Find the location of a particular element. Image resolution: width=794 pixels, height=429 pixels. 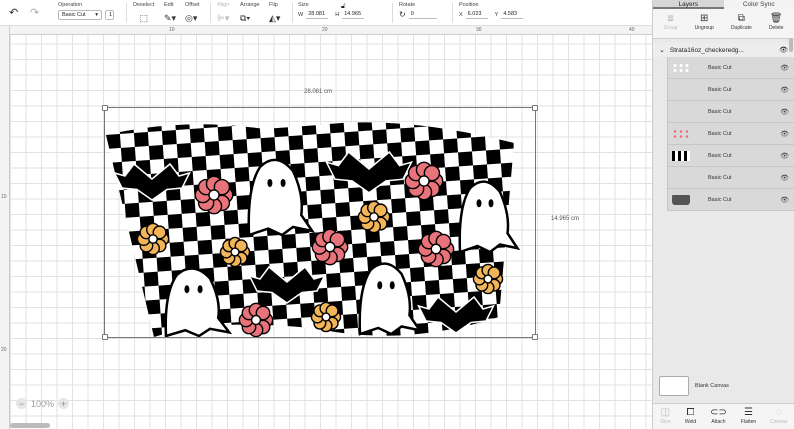

blank-canvas-thumbnail is located at coordinates (674, 386).